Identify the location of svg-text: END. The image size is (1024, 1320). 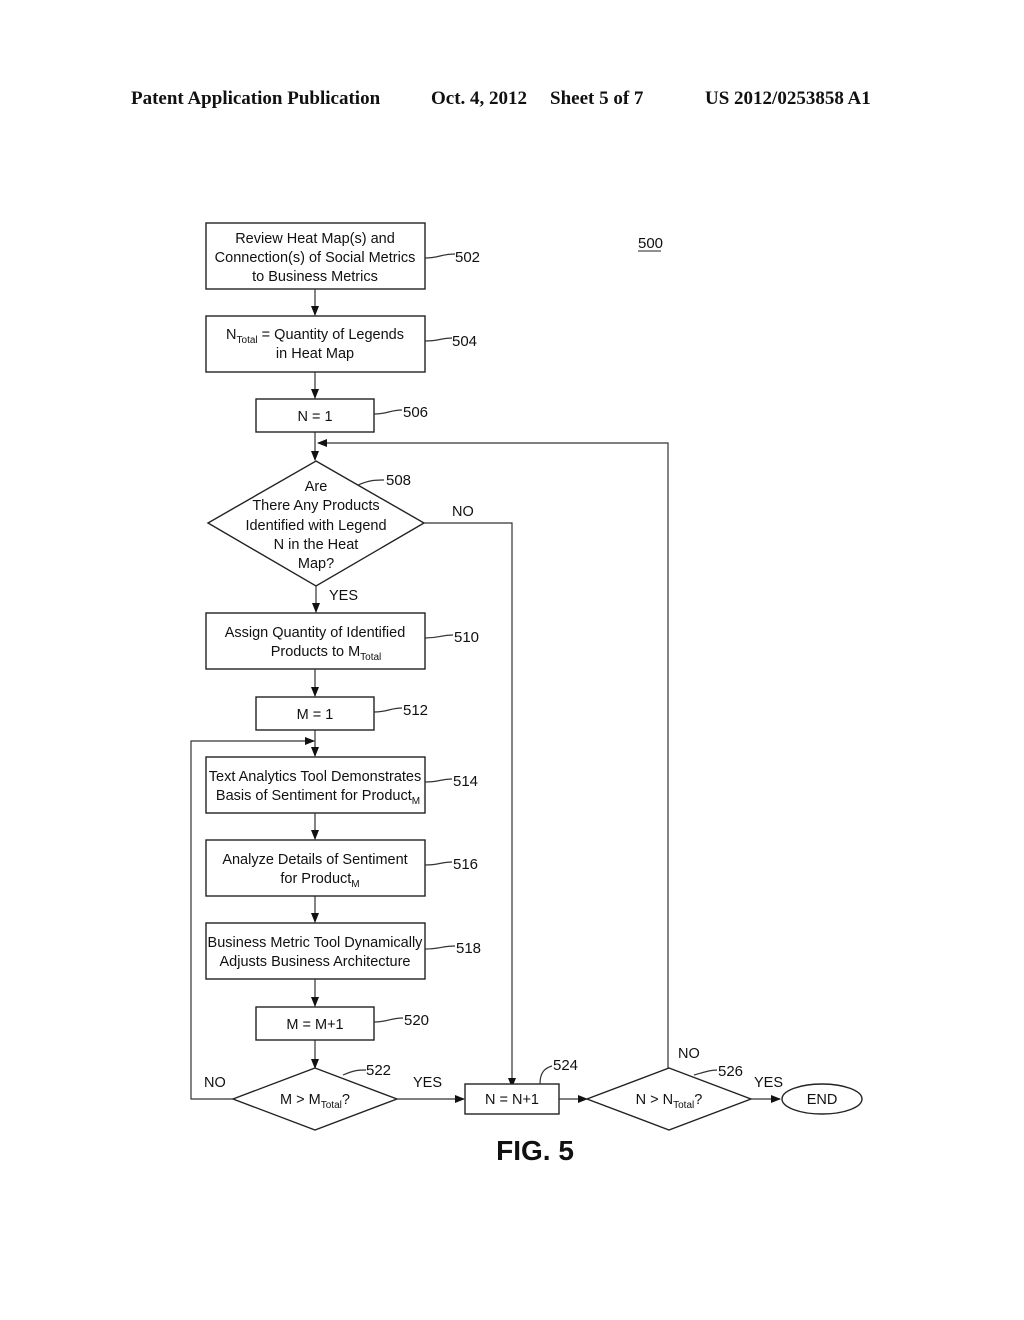
(822, 1100).